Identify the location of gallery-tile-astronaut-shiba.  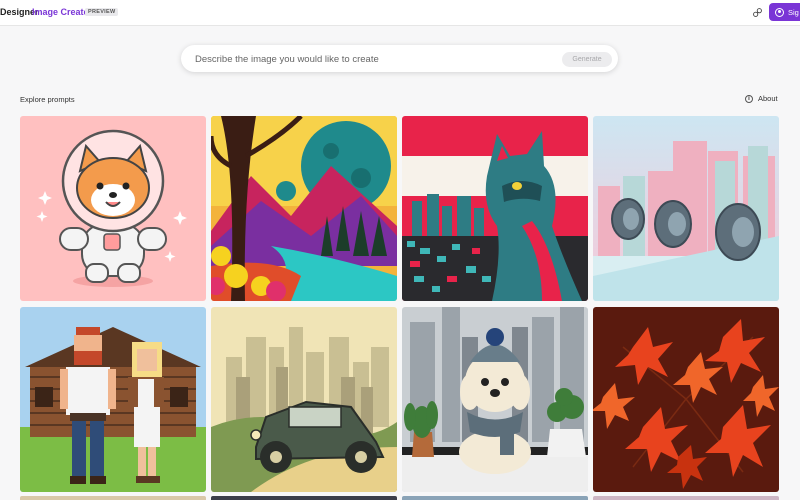
(113, 208).